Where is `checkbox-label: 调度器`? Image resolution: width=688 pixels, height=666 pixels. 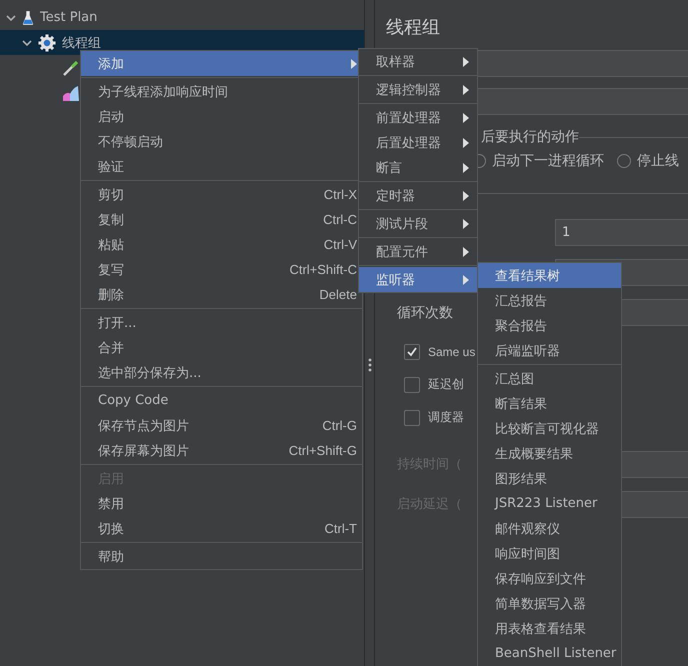
checkbox-label: 调度器 is located at coordinates (446, 417).